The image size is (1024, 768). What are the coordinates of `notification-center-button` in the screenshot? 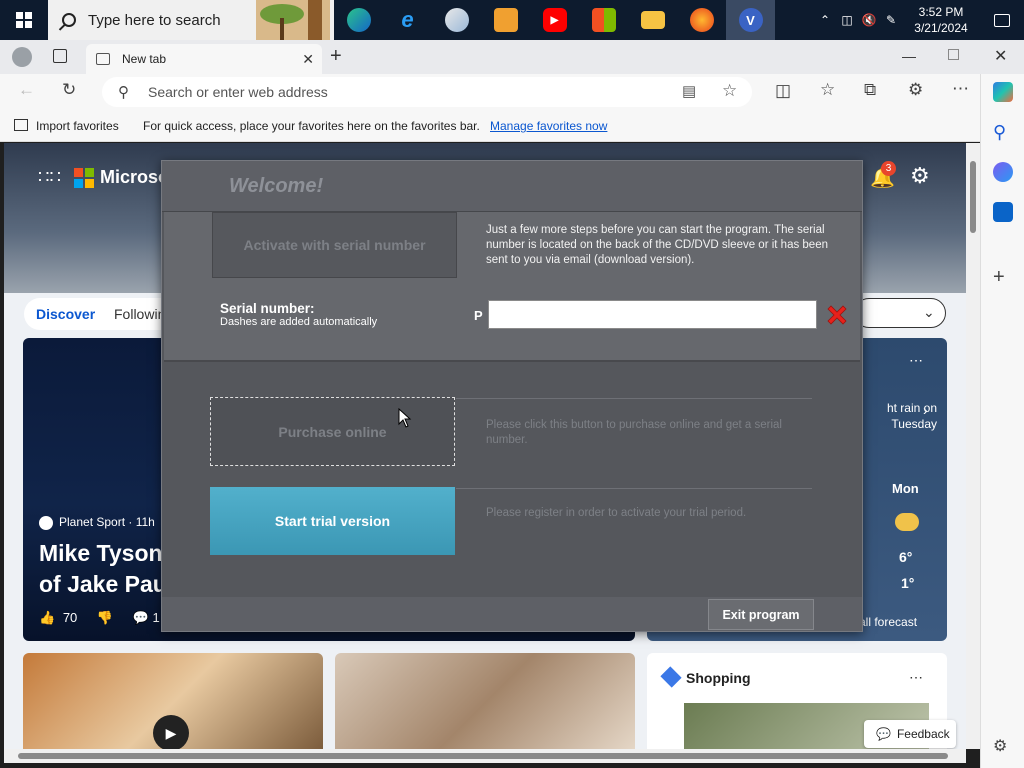 It's located at (1002, 20).